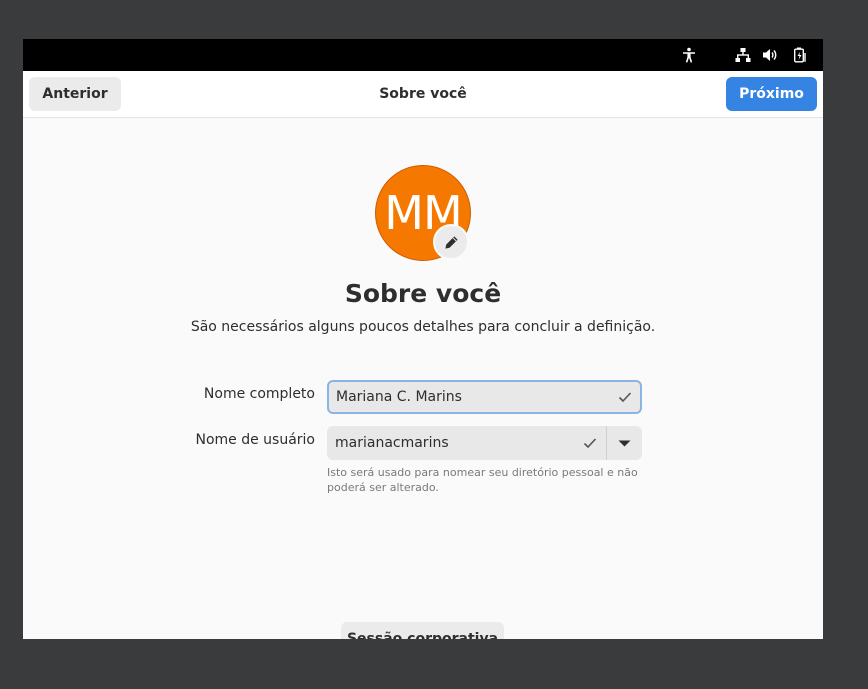  I want to click on chevron-down-icon, so click(624, 452).